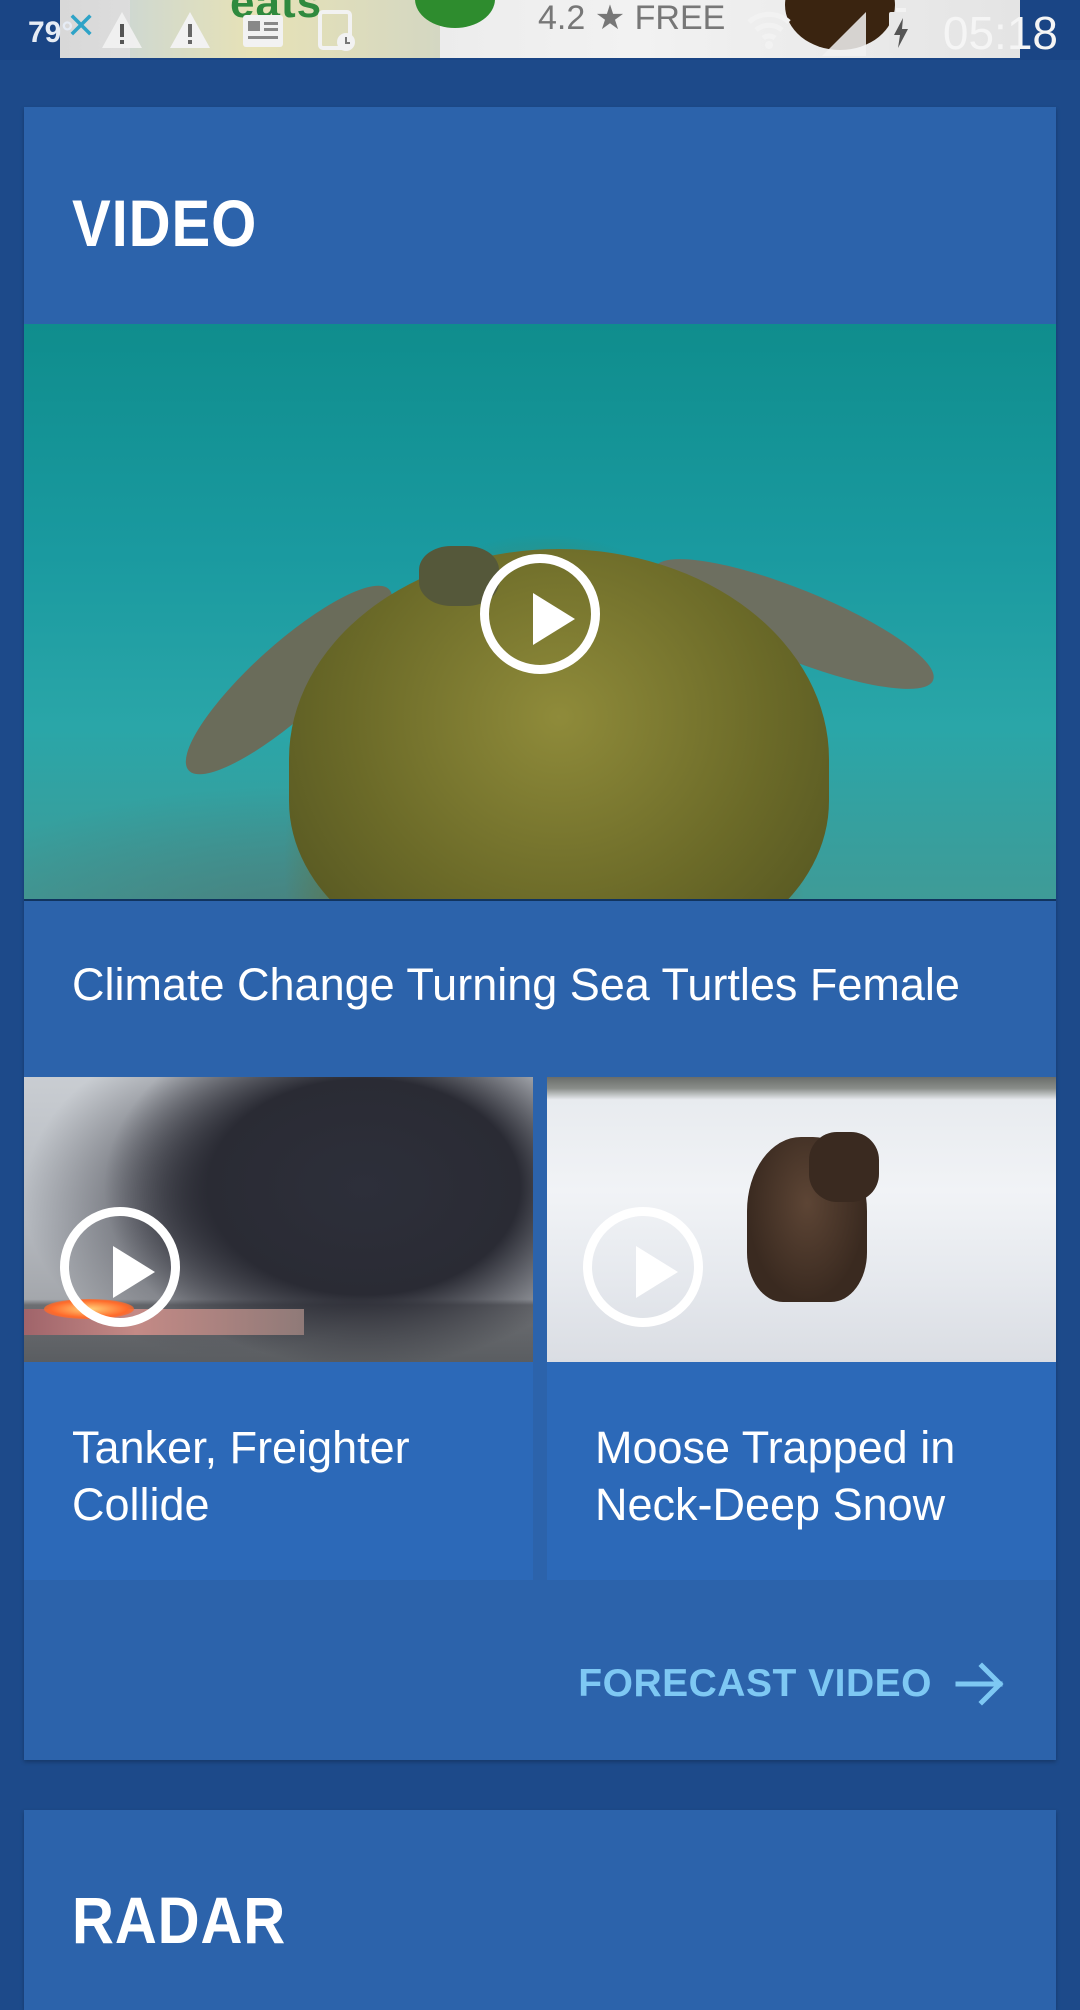 This screenshot has height=2010, width=1080. Describe the element at coordinates (263, 31) in the screenshot. I see `news-icon` at that location.